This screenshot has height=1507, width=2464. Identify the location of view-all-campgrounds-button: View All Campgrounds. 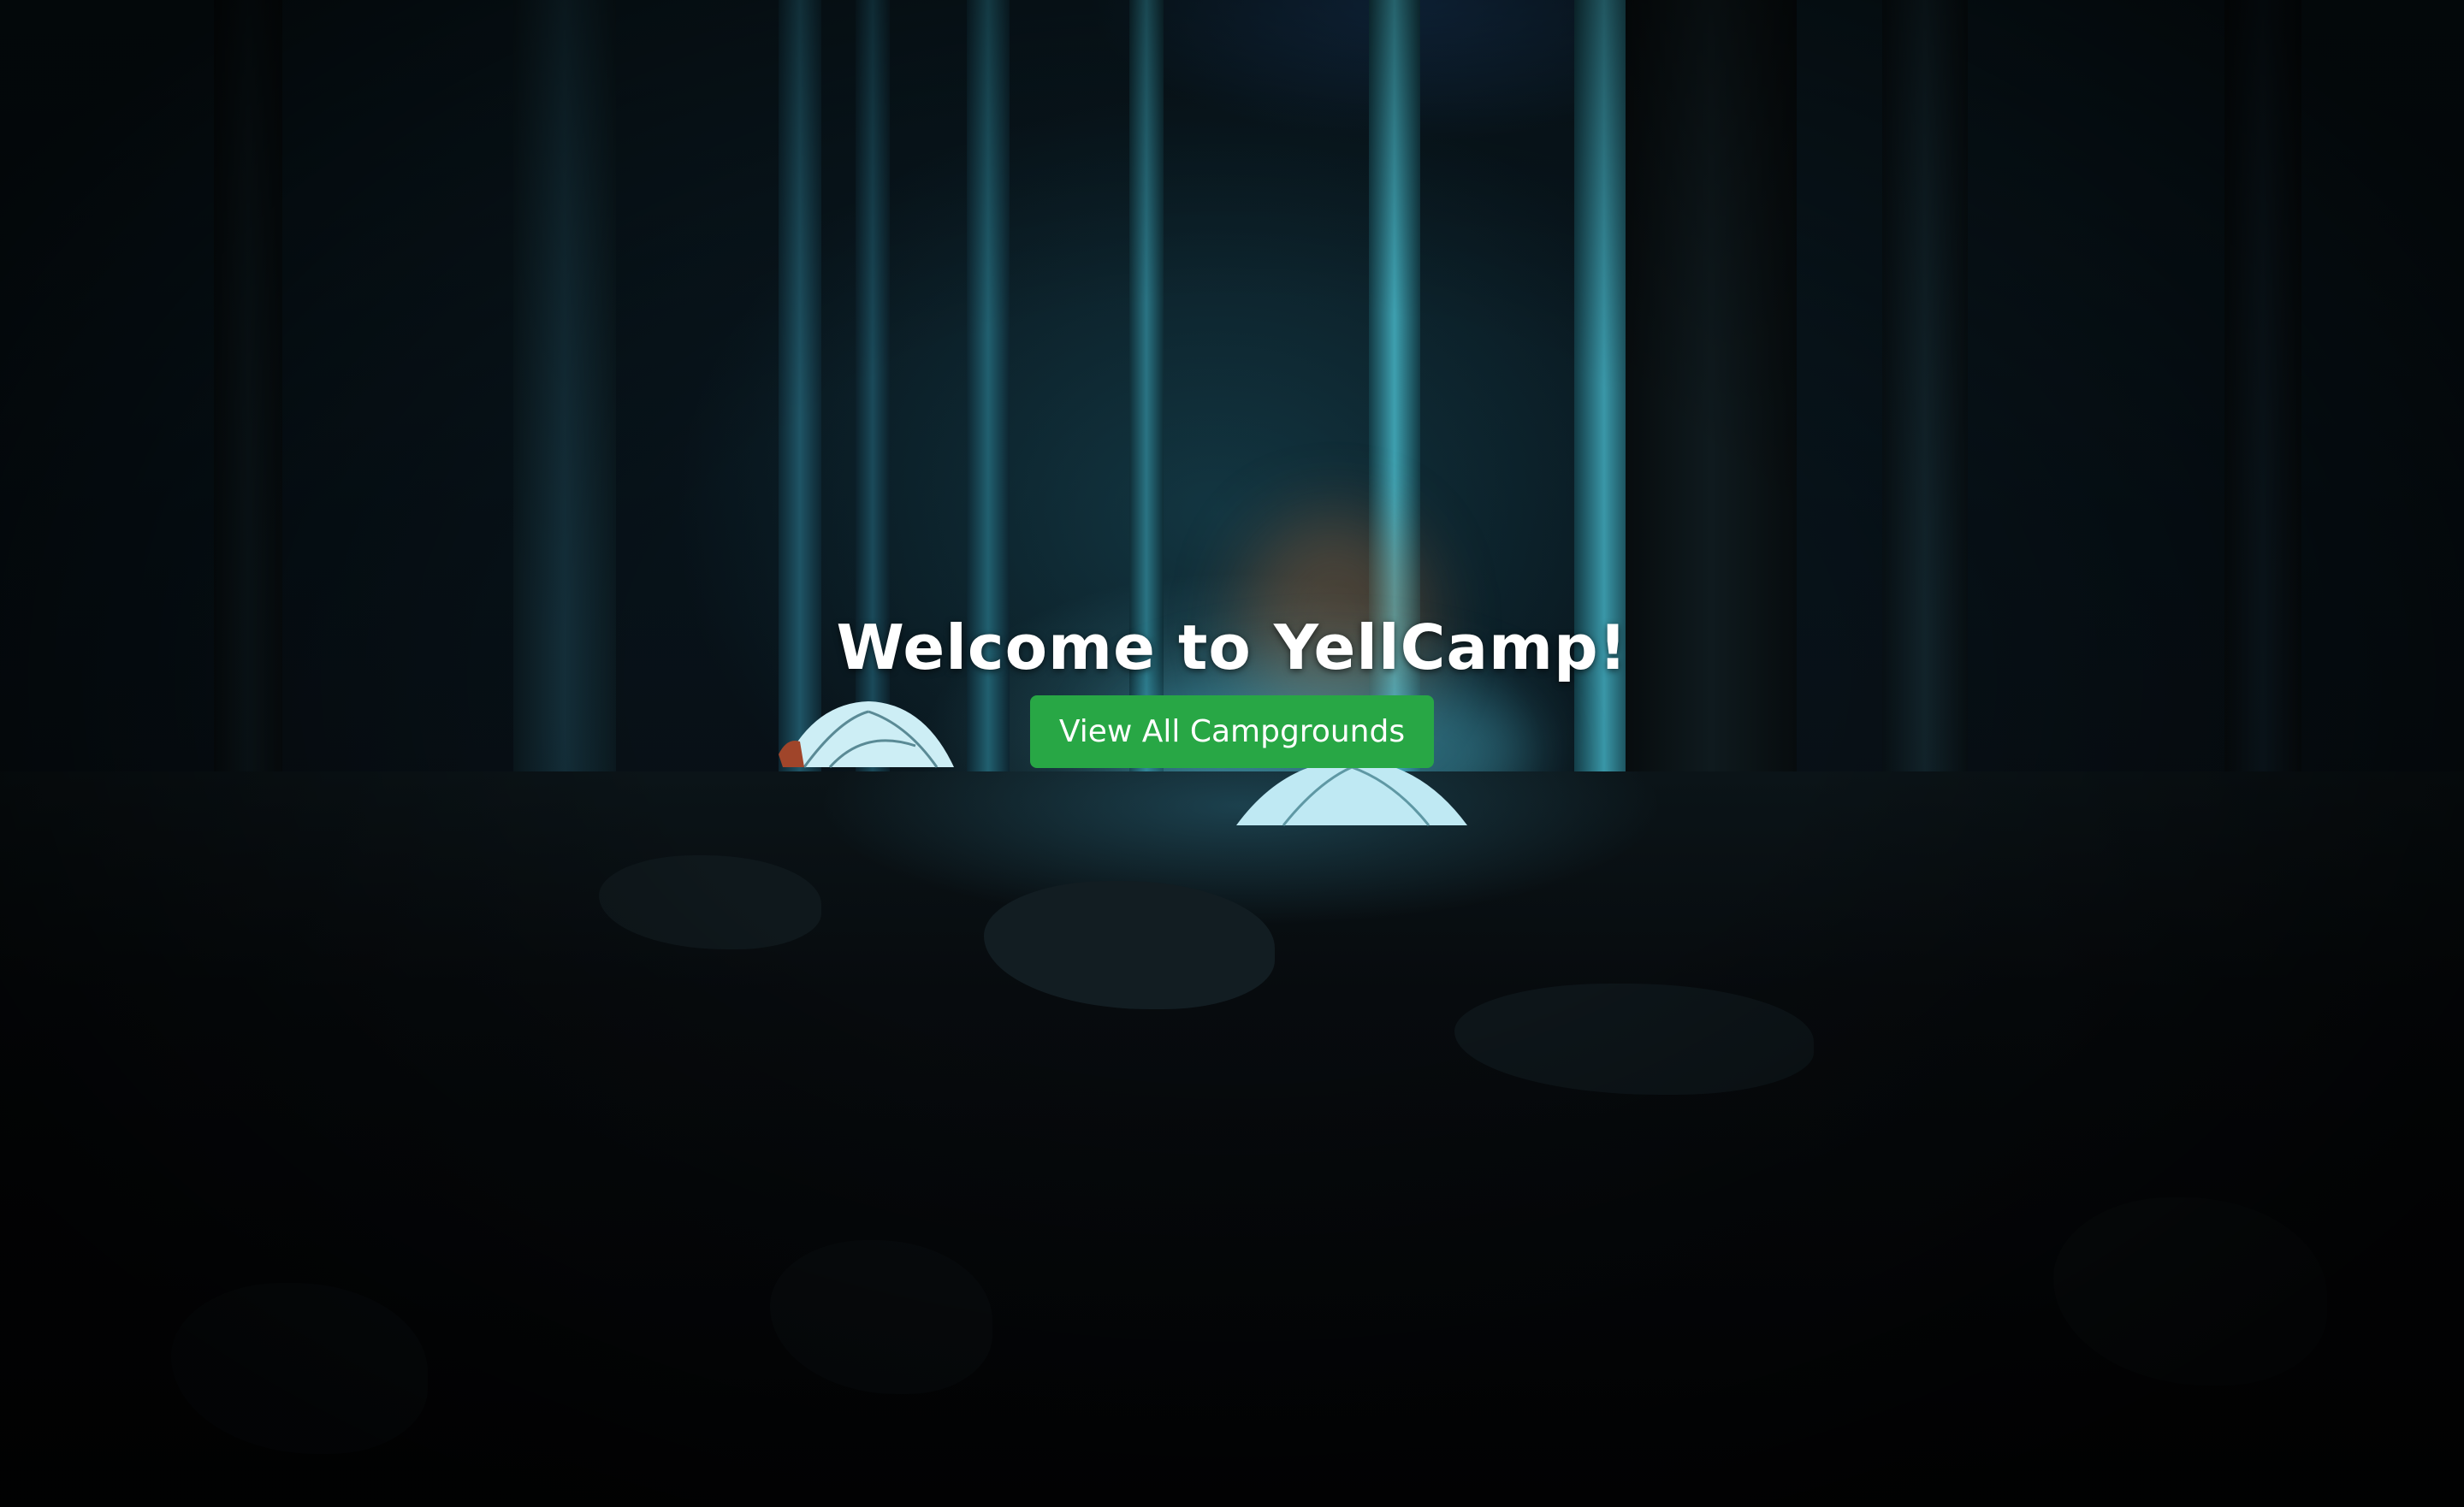
(1232, 731).